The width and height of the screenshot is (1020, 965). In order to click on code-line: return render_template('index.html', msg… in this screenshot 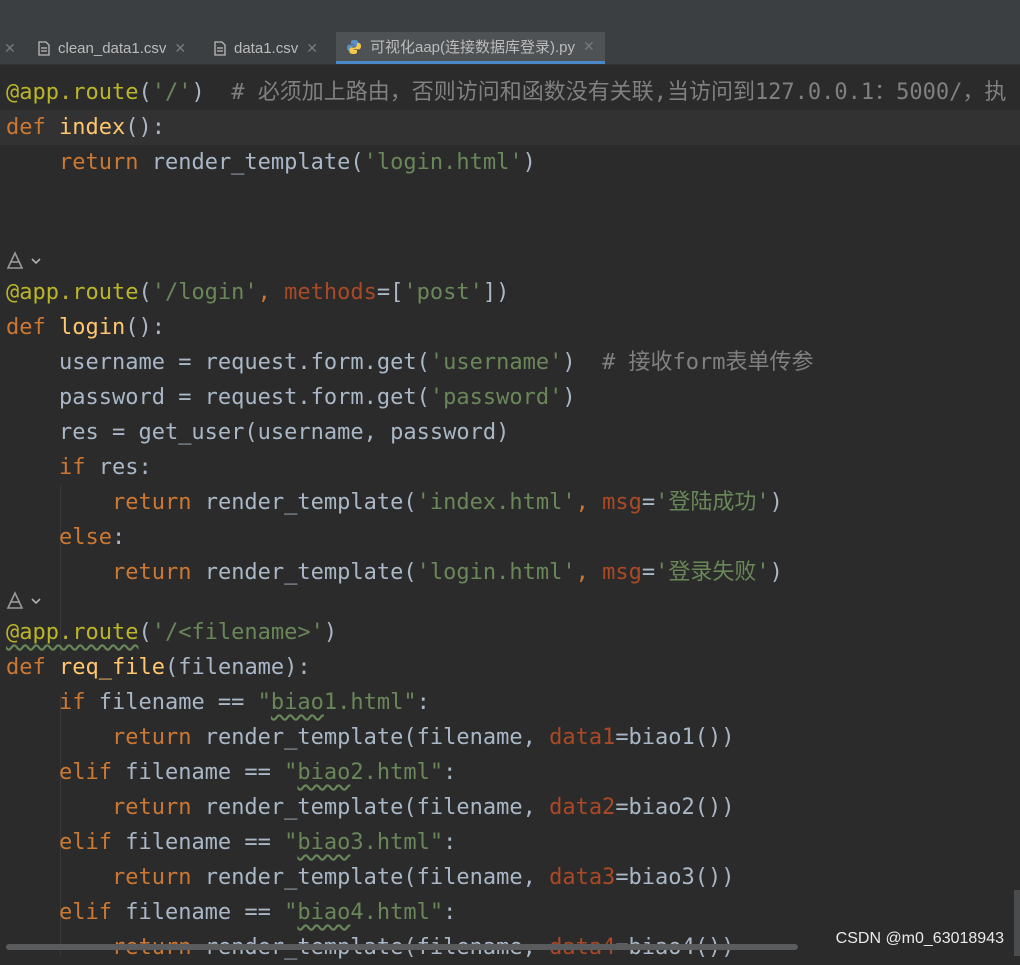, I will do `click(447, 502)`.